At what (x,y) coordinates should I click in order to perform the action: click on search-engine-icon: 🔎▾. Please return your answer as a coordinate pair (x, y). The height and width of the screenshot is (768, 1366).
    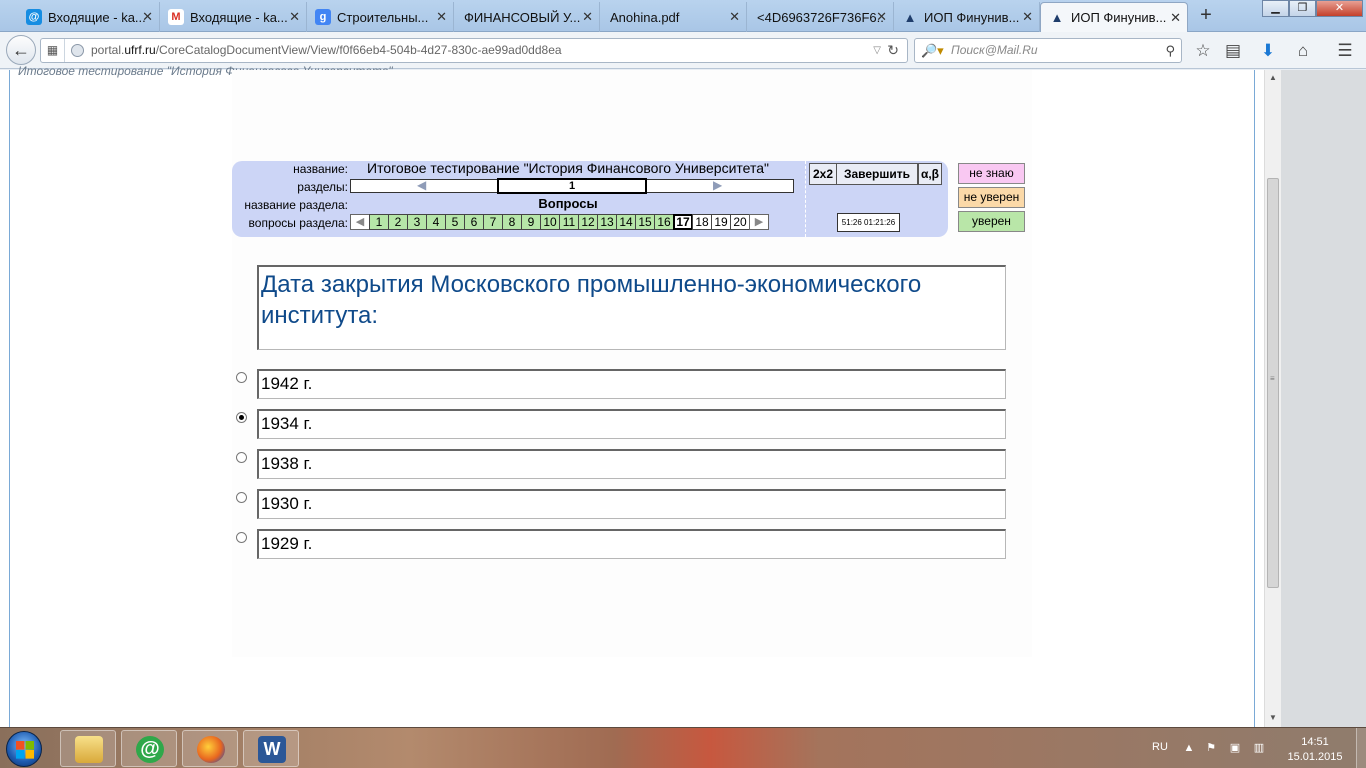
    Looking at the image, I should click on (932, 50).